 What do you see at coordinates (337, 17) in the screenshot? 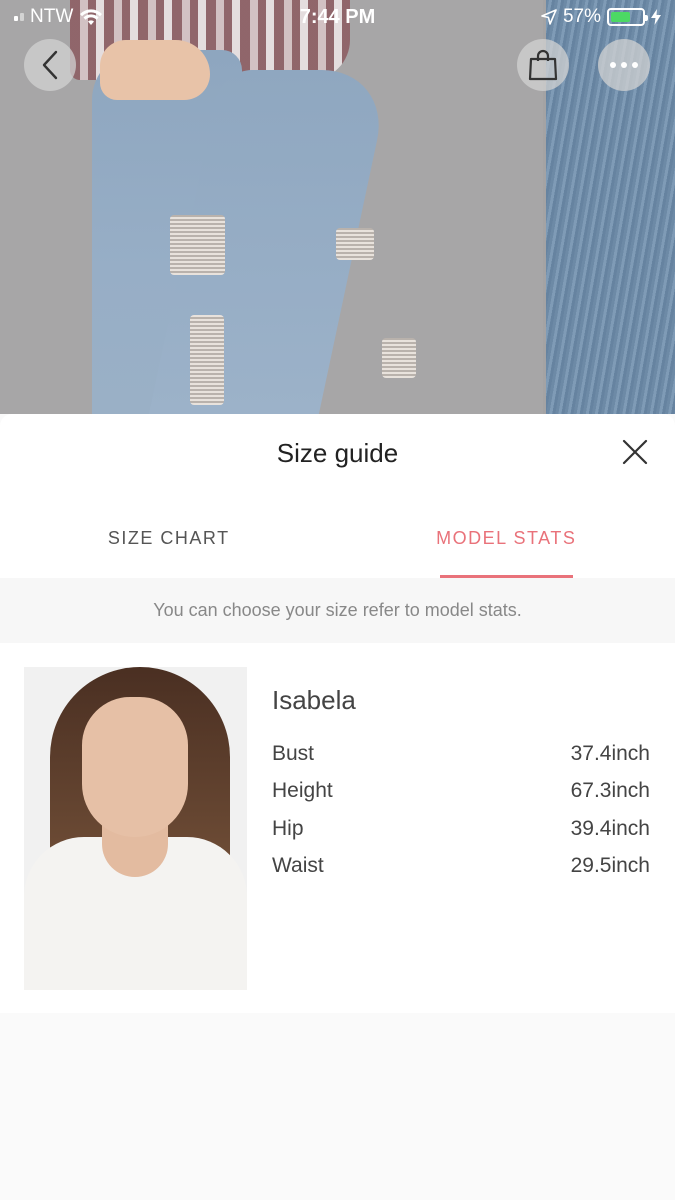
I see `status-bar: NTW 7:44 PM 57%` at bounding box center [337, 17].